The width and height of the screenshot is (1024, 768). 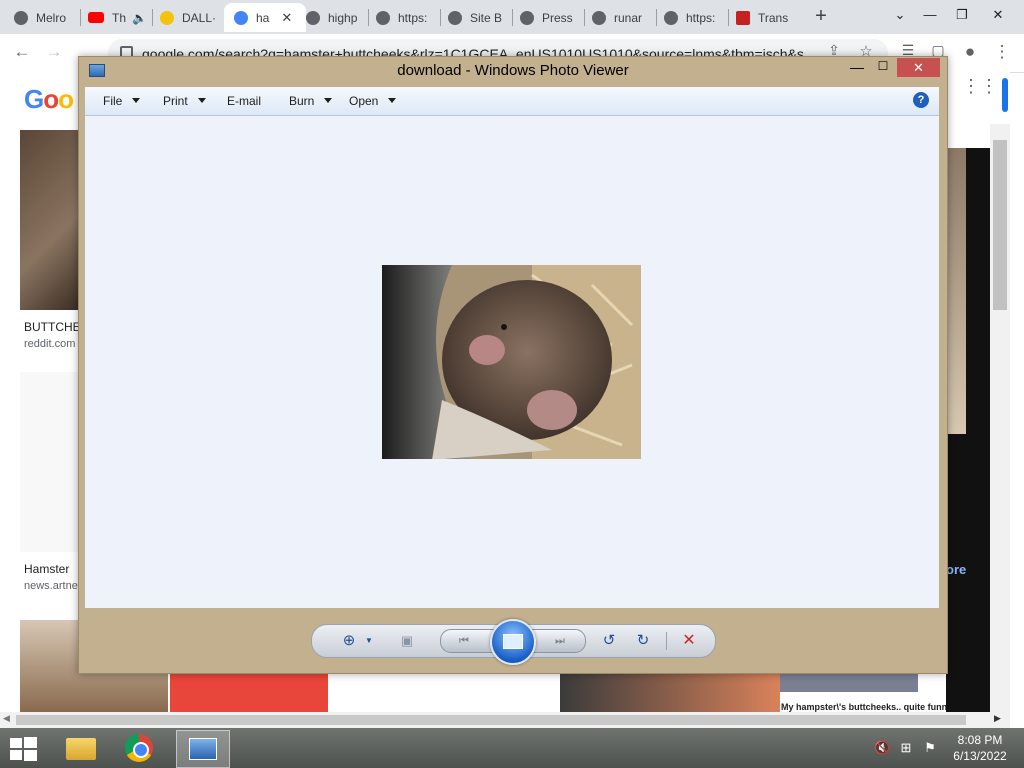 I want to click on photo-viewer-titlebar: download - Windows Photo Viewer — ☐ ✕, so click(x=513, y=71).